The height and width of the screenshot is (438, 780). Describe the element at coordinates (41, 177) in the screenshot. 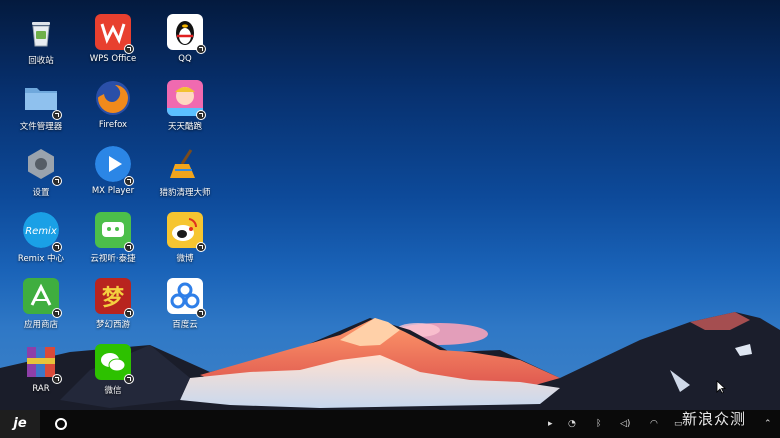

I see `desktop-icon-settings: 设置` at that location.